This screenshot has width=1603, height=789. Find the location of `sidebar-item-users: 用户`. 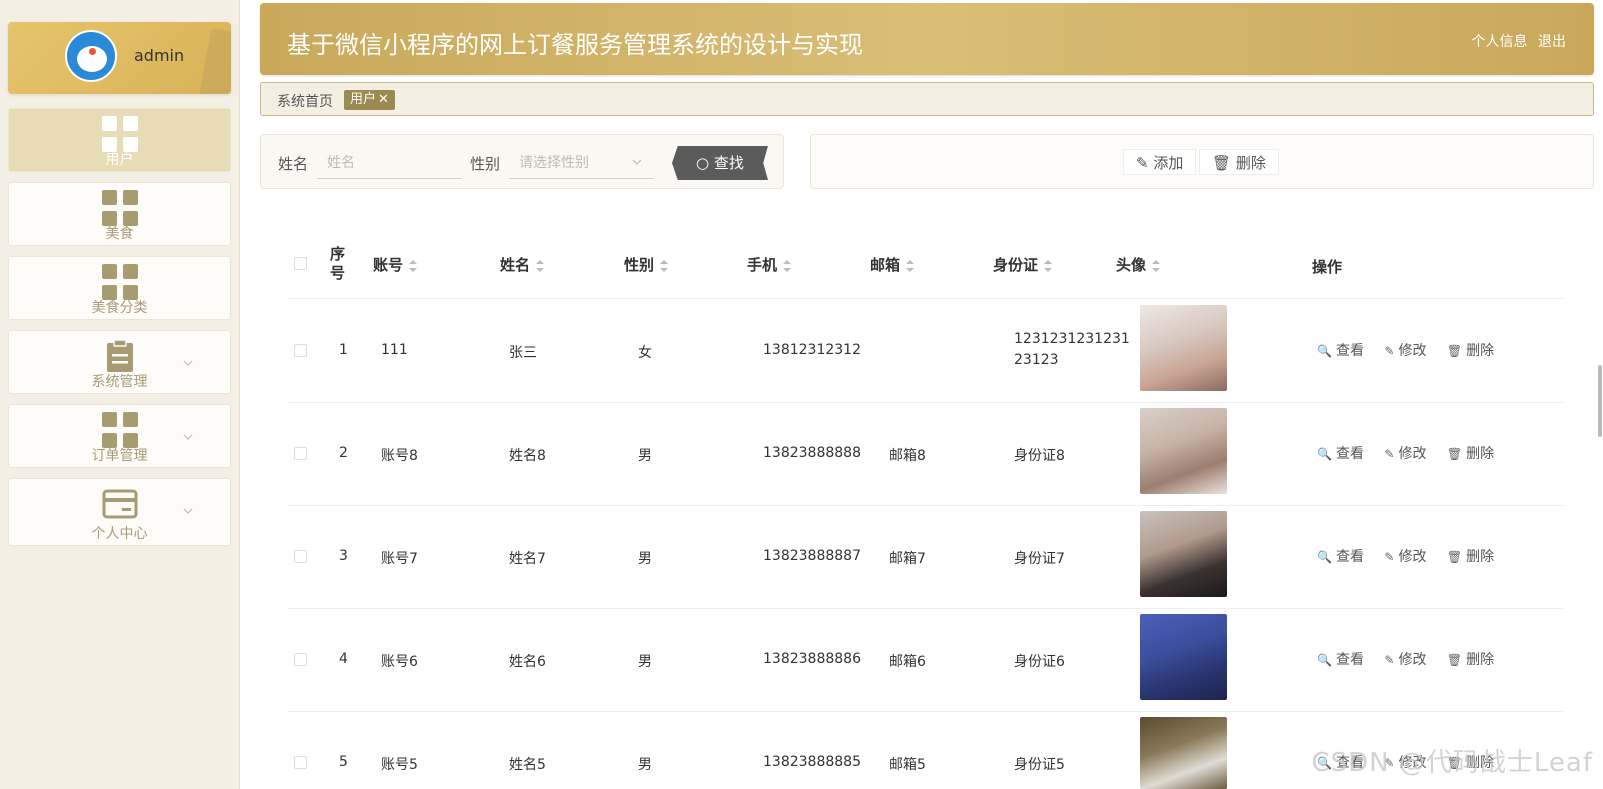

sidebar-item-users: 用户 is located at coordinates (119, 140).